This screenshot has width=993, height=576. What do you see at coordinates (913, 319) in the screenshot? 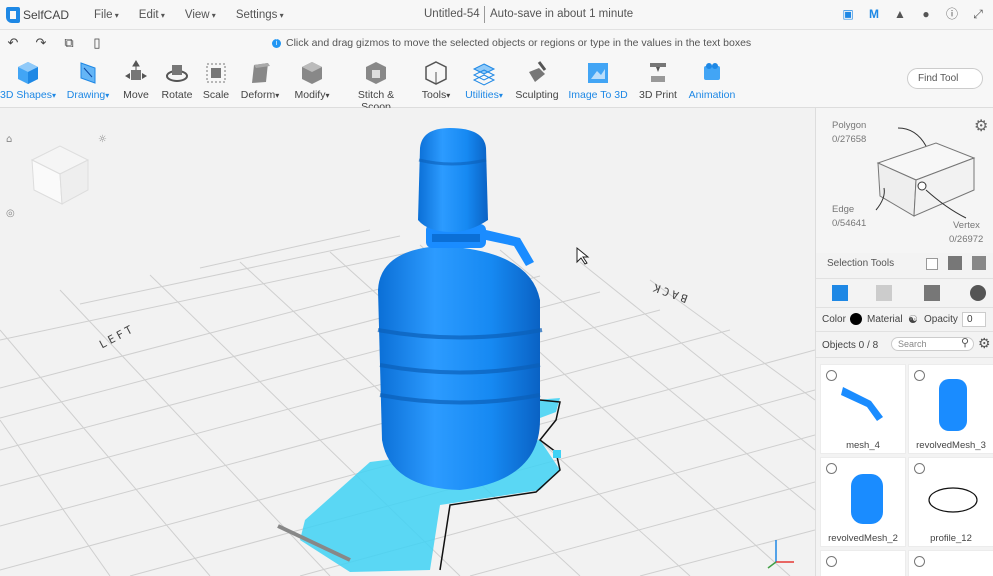
I see `material-icon: ☯` at bounding box center [913, 319].